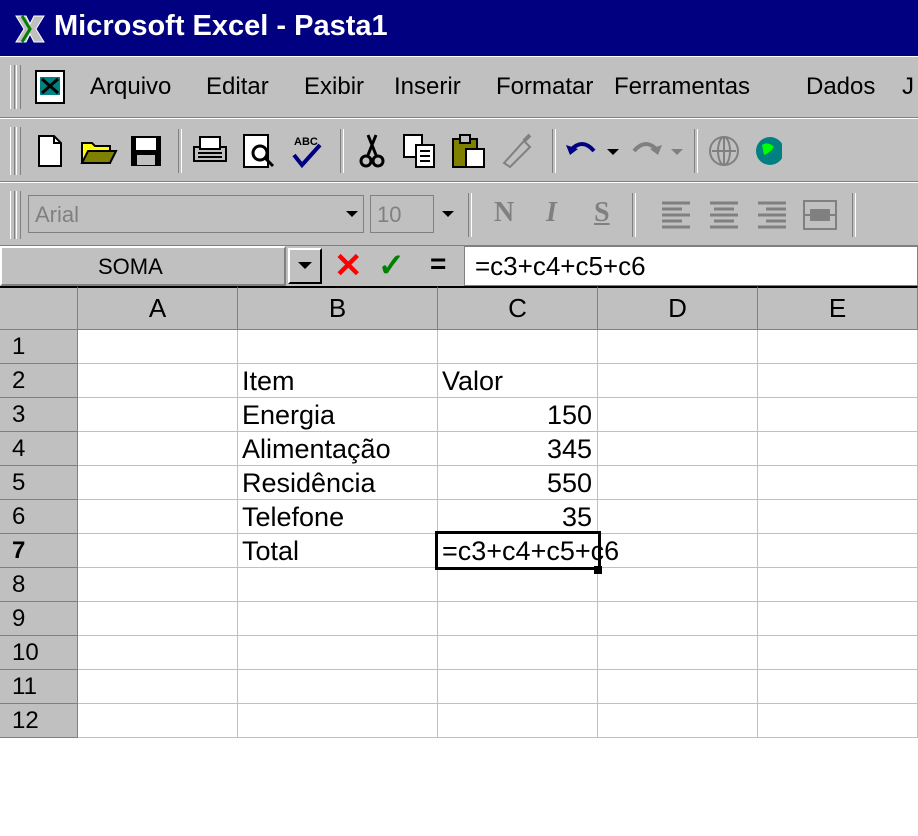 Image resolution: width=918 pixels, height=836 pixels. What do you see at coordinates (306, 151) in the screenshot?
I see `spelling-icon: ABC` at bounding box center [306, 151].